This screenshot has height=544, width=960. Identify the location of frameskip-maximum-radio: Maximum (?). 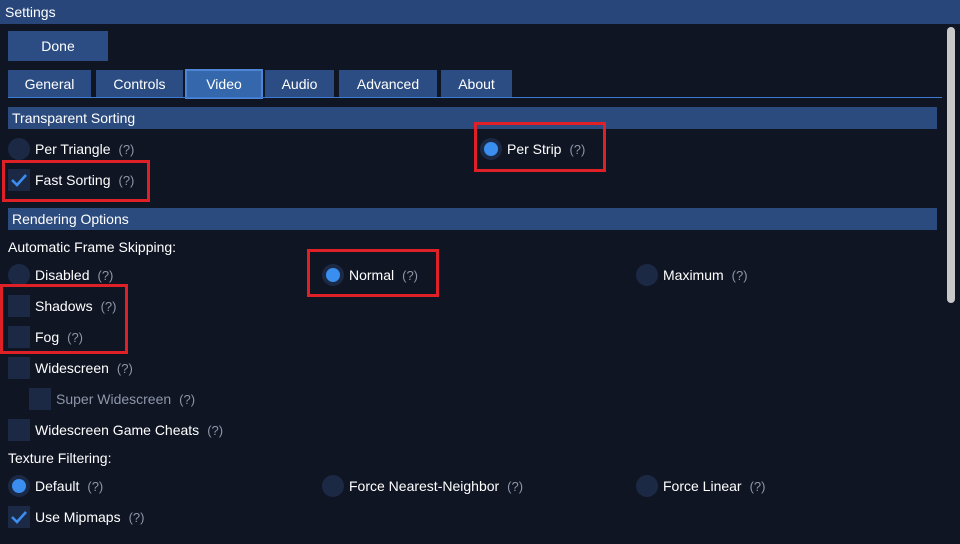
(692, 275).